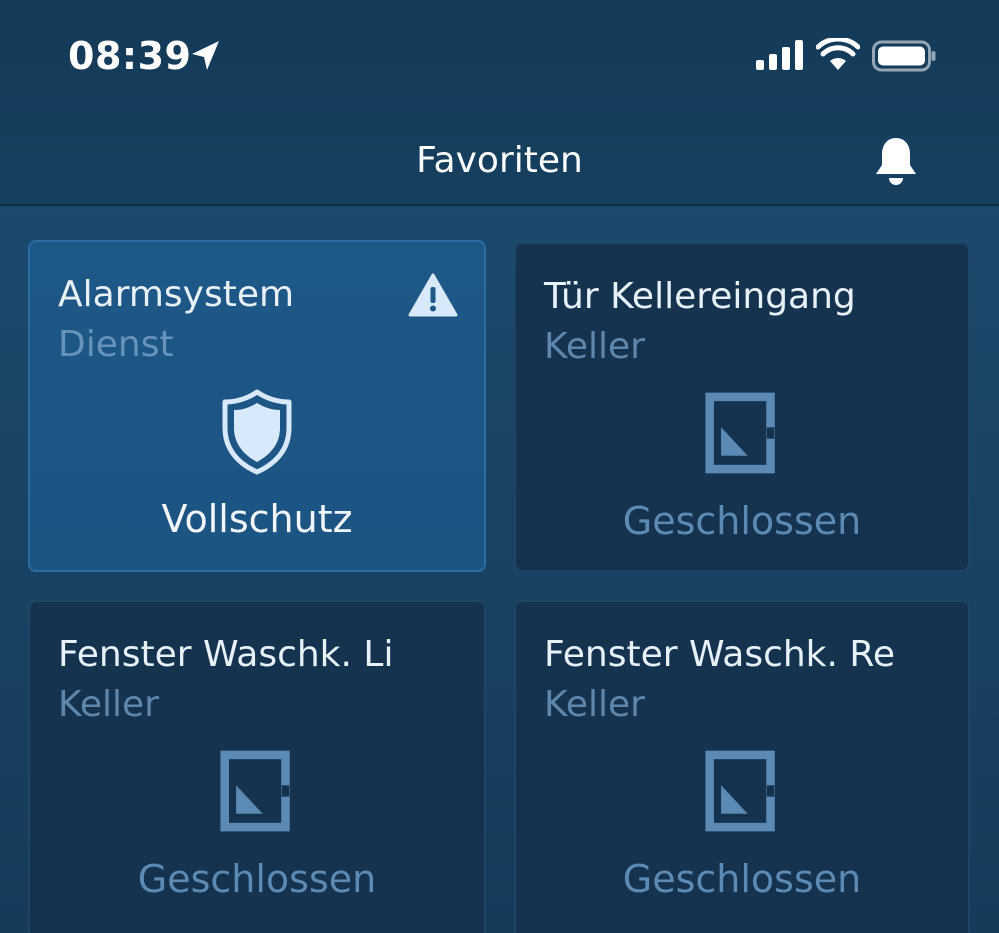 This screenshot has height=933, width=999. Describe the element at coordinates (176, 294) in the screenshot. I see `tile-title: Alarmsystem` at that location.